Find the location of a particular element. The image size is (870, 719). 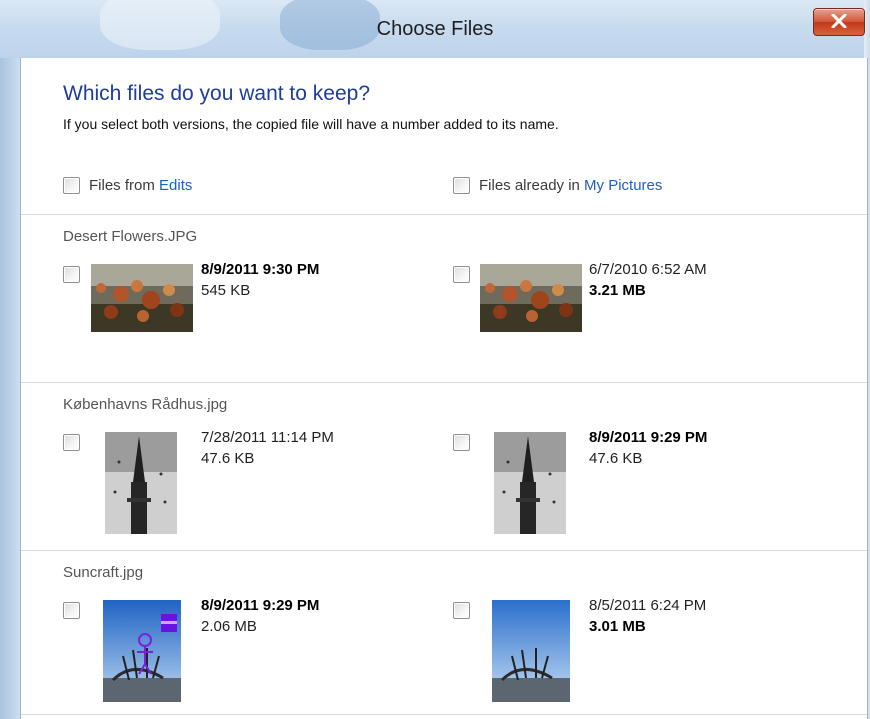

suncraft-thumbnail-edits is located at coordinates (142, 651).